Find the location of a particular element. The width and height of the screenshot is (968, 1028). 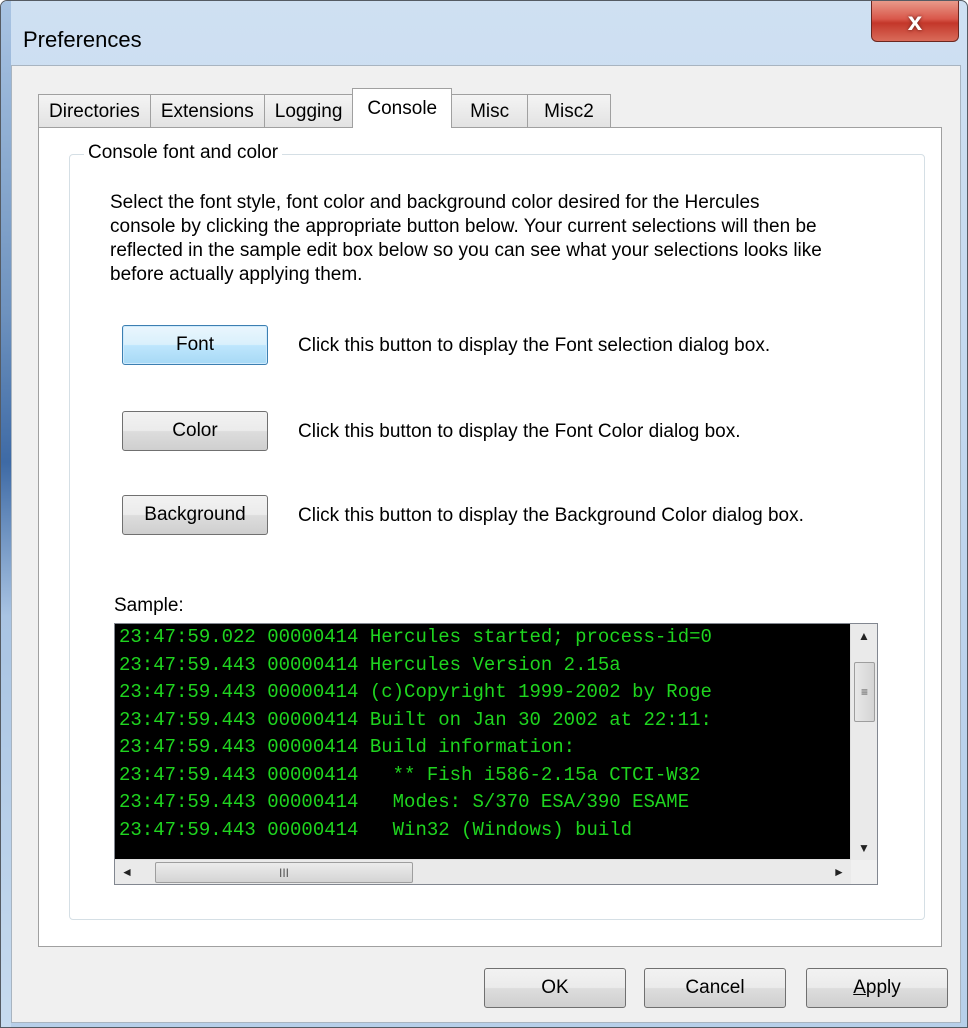

grip-icon: III is located at coordinates (283, 872).